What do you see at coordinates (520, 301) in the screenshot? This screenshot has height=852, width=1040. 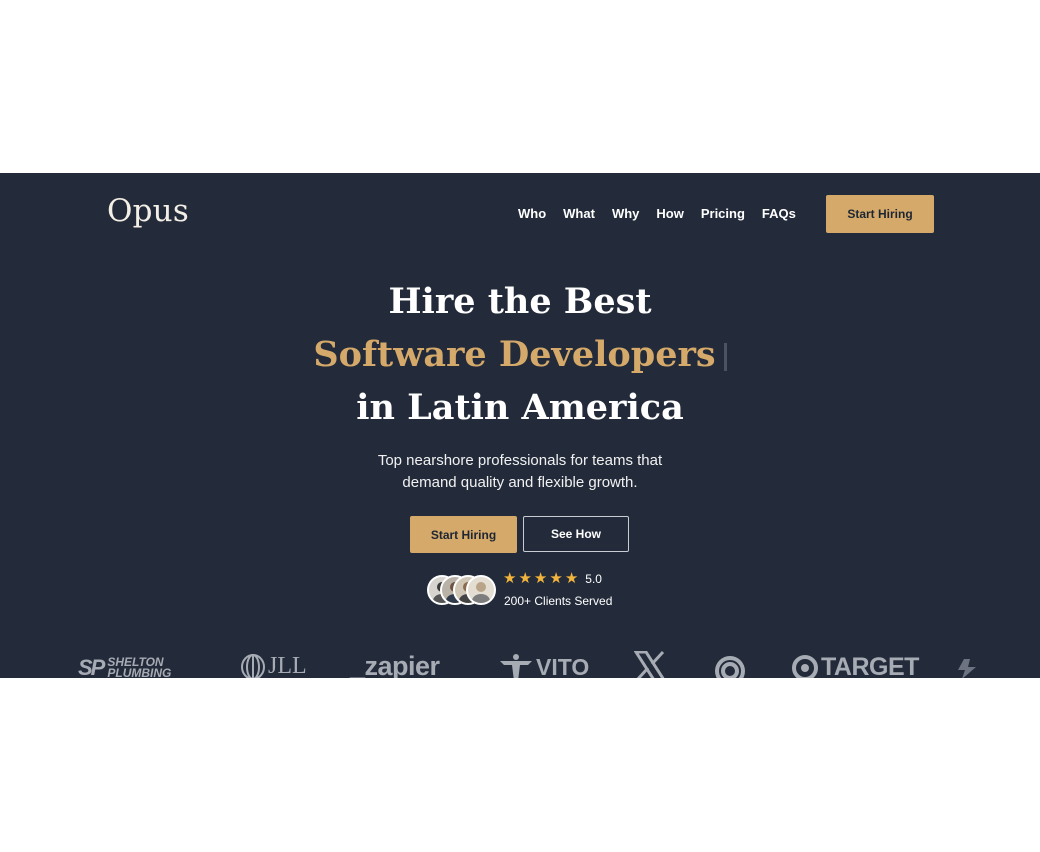 I see `headline-line-1: Hire the Best` at bounding box center [520, 301].